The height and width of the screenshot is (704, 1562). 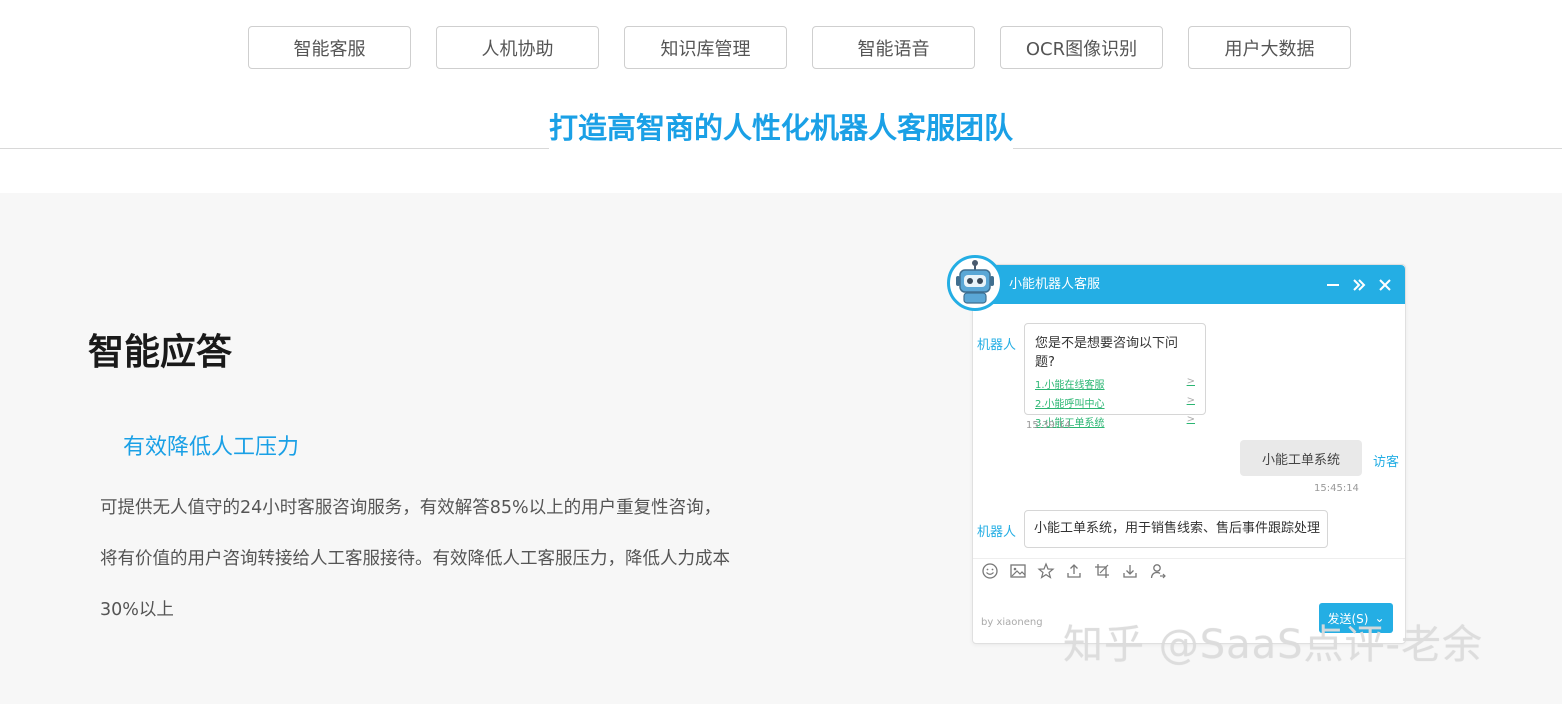 What do you see at coordinates (1189, 558) in the screenshot?
I see `input-divider` at bounding box center [1189, 558].